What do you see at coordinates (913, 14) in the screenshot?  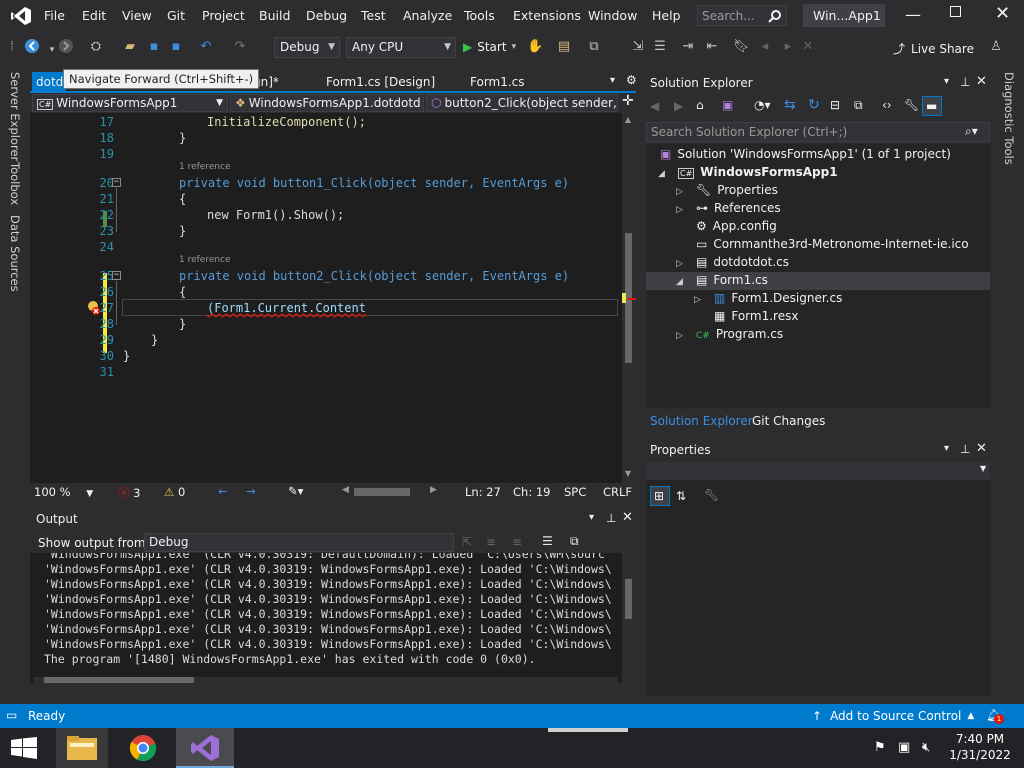 I see `minimize-icon: —` at bounding box center [913, 14].